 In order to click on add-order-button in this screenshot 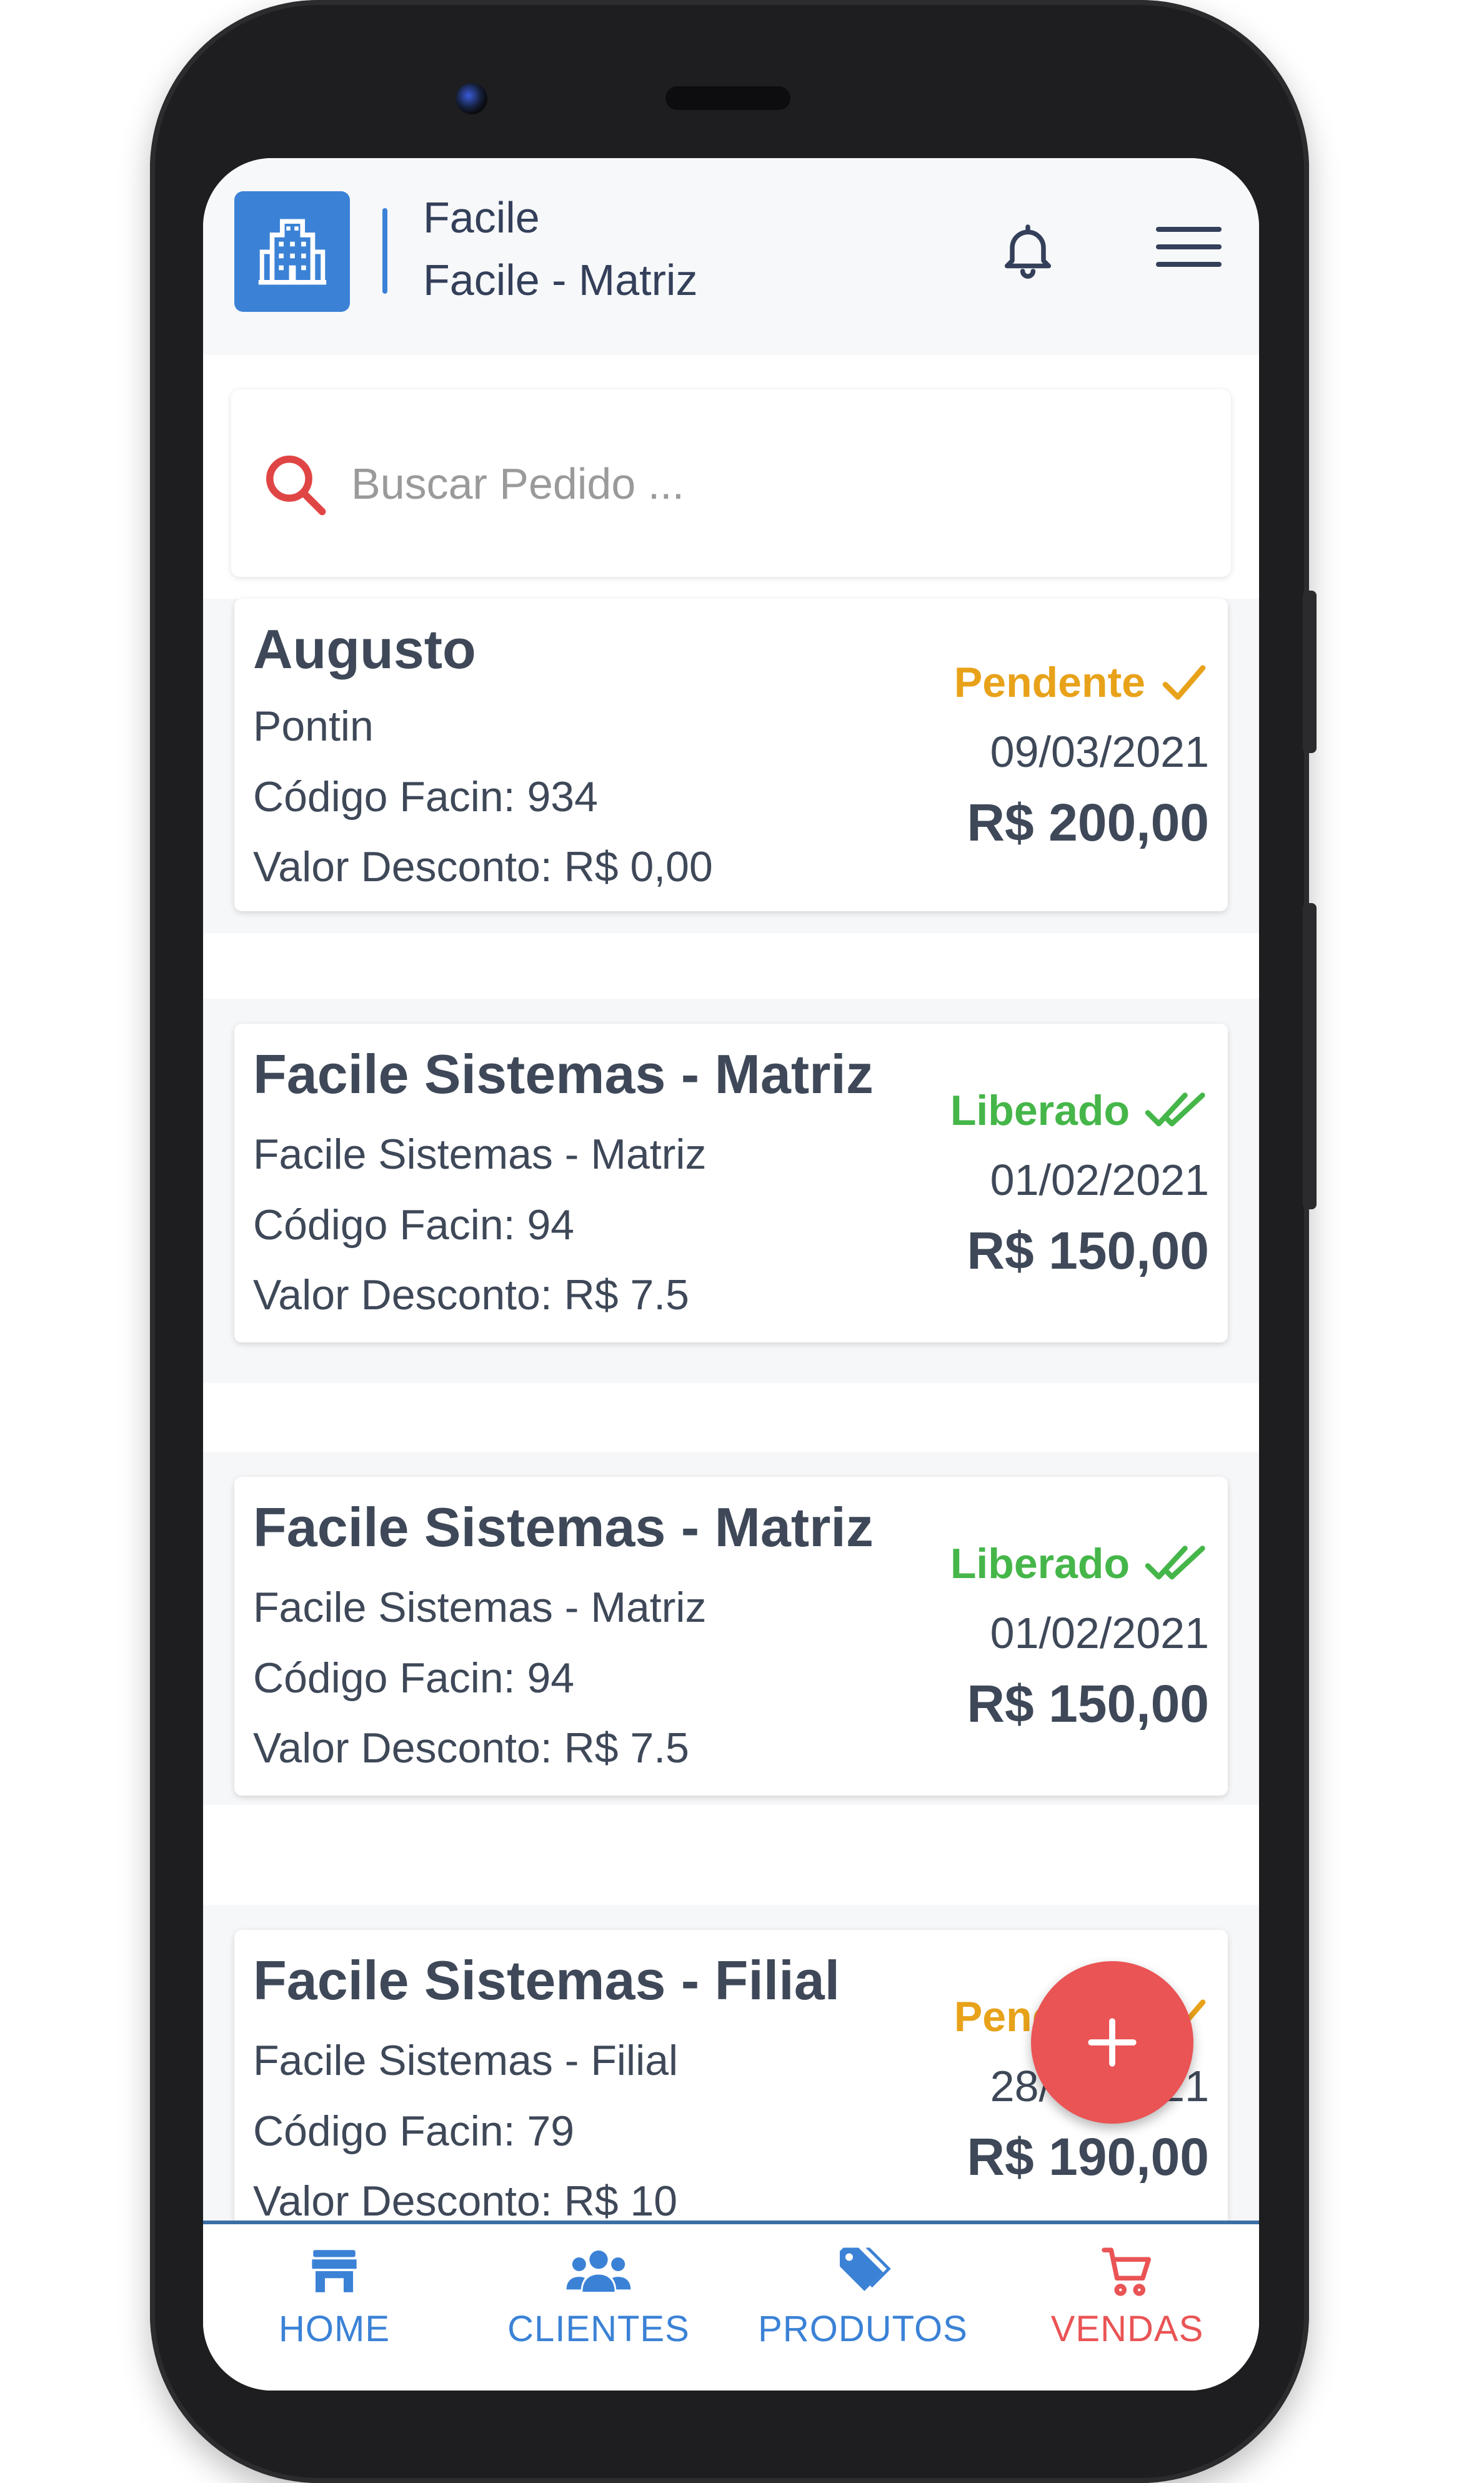, I will do `click(1112, 2043)`.